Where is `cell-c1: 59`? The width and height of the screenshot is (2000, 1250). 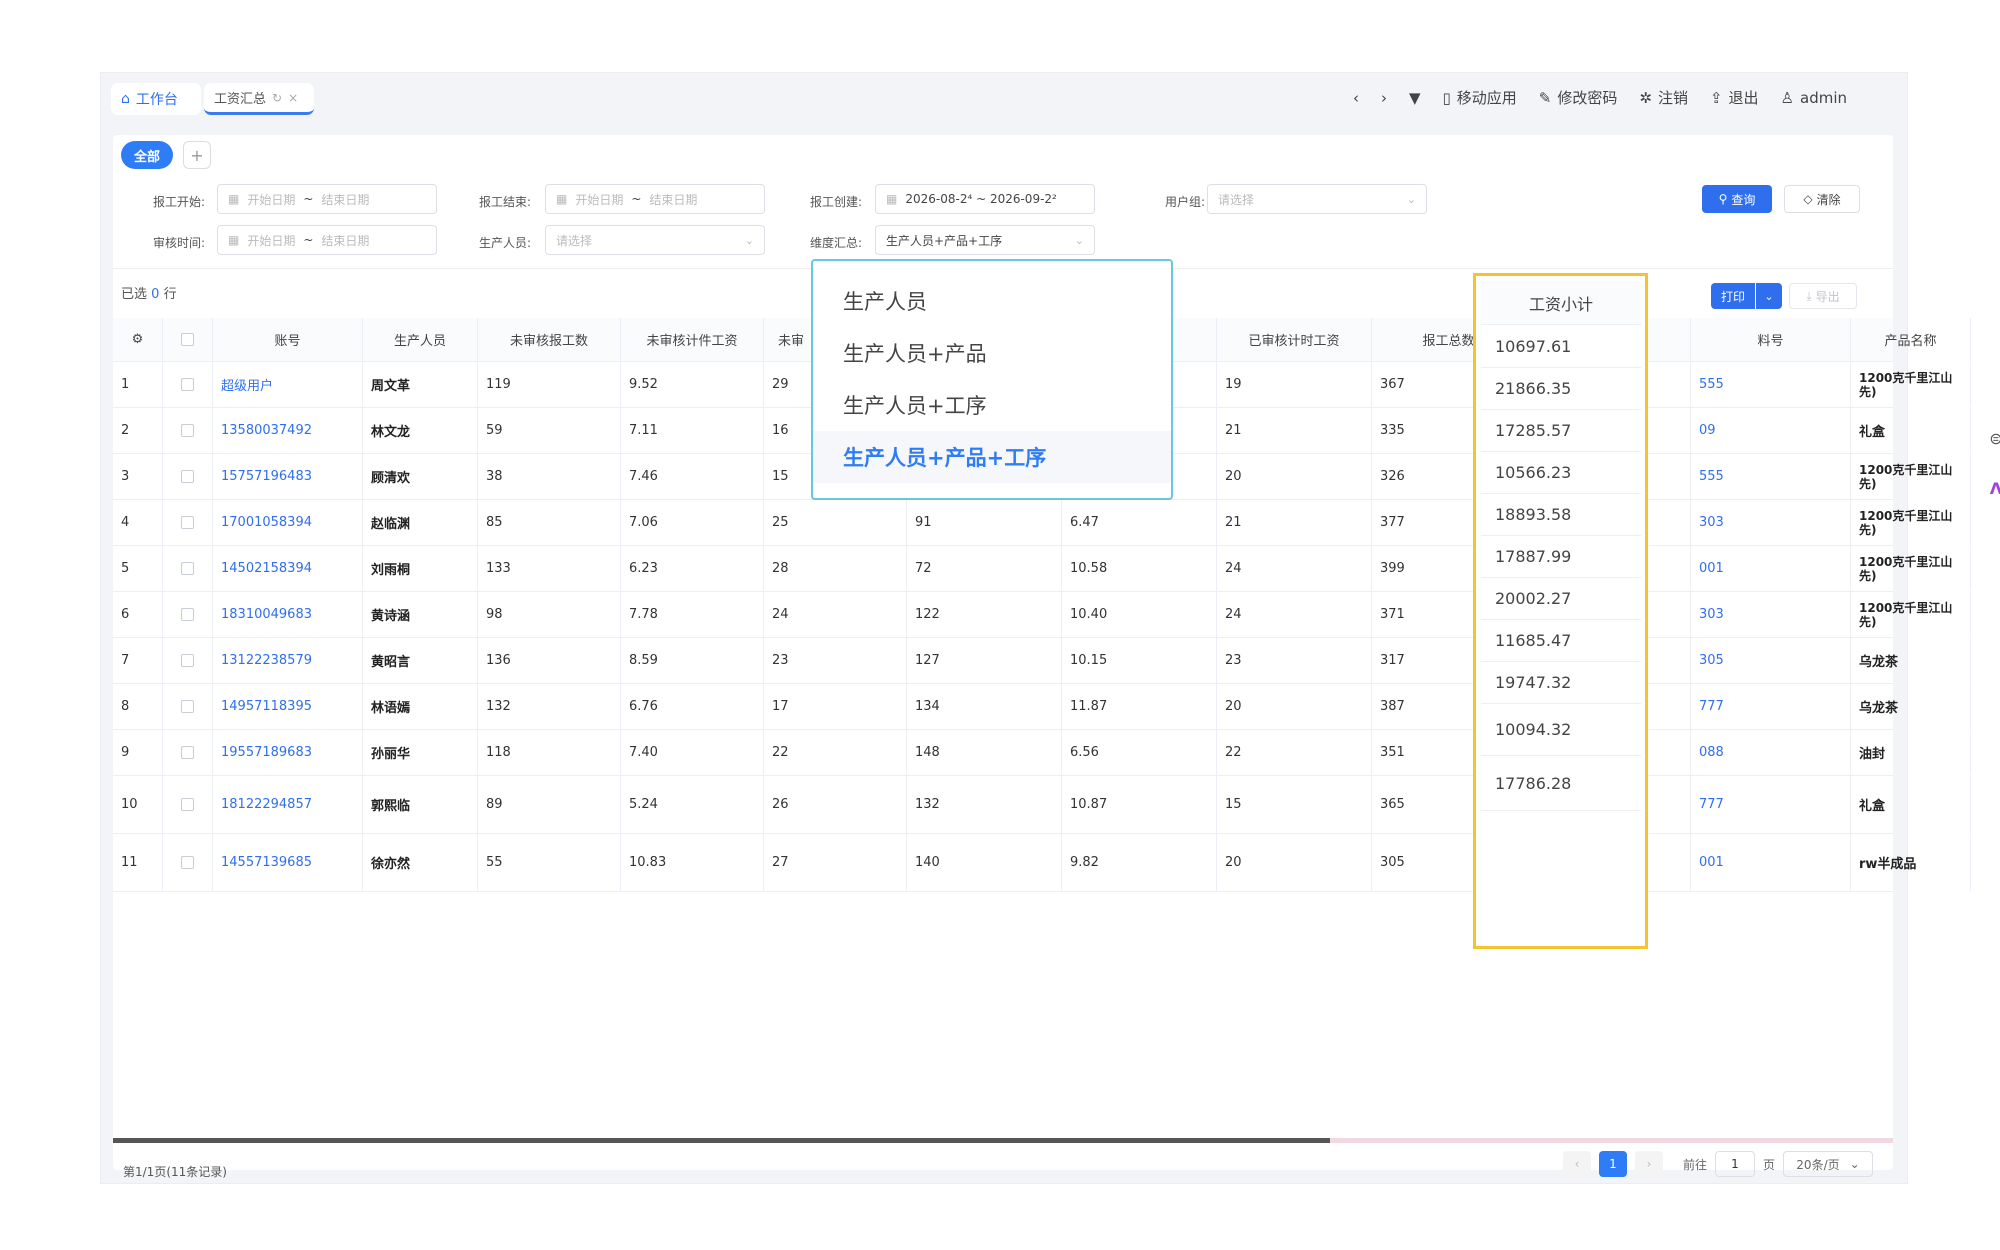 cell-c1: 59 is located at coordinates (549, 430).